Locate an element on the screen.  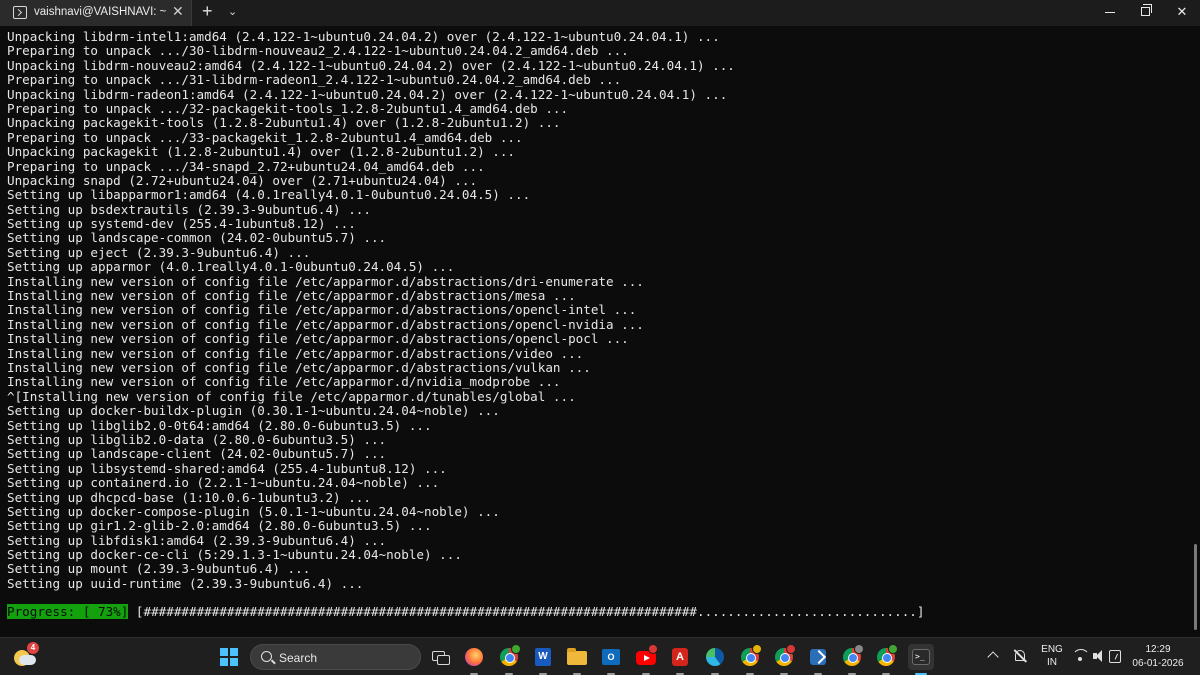
search-icon is located at coordinates (266, 656).